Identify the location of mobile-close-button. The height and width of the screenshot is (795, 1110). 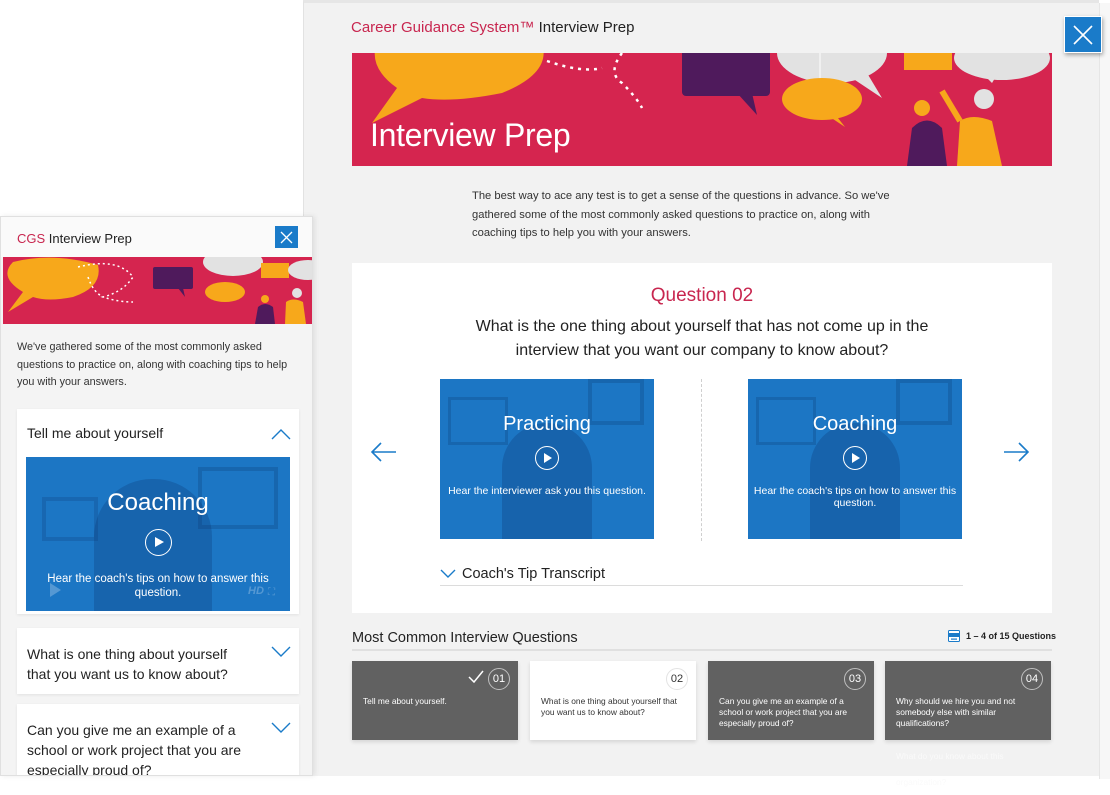
(286, 237).